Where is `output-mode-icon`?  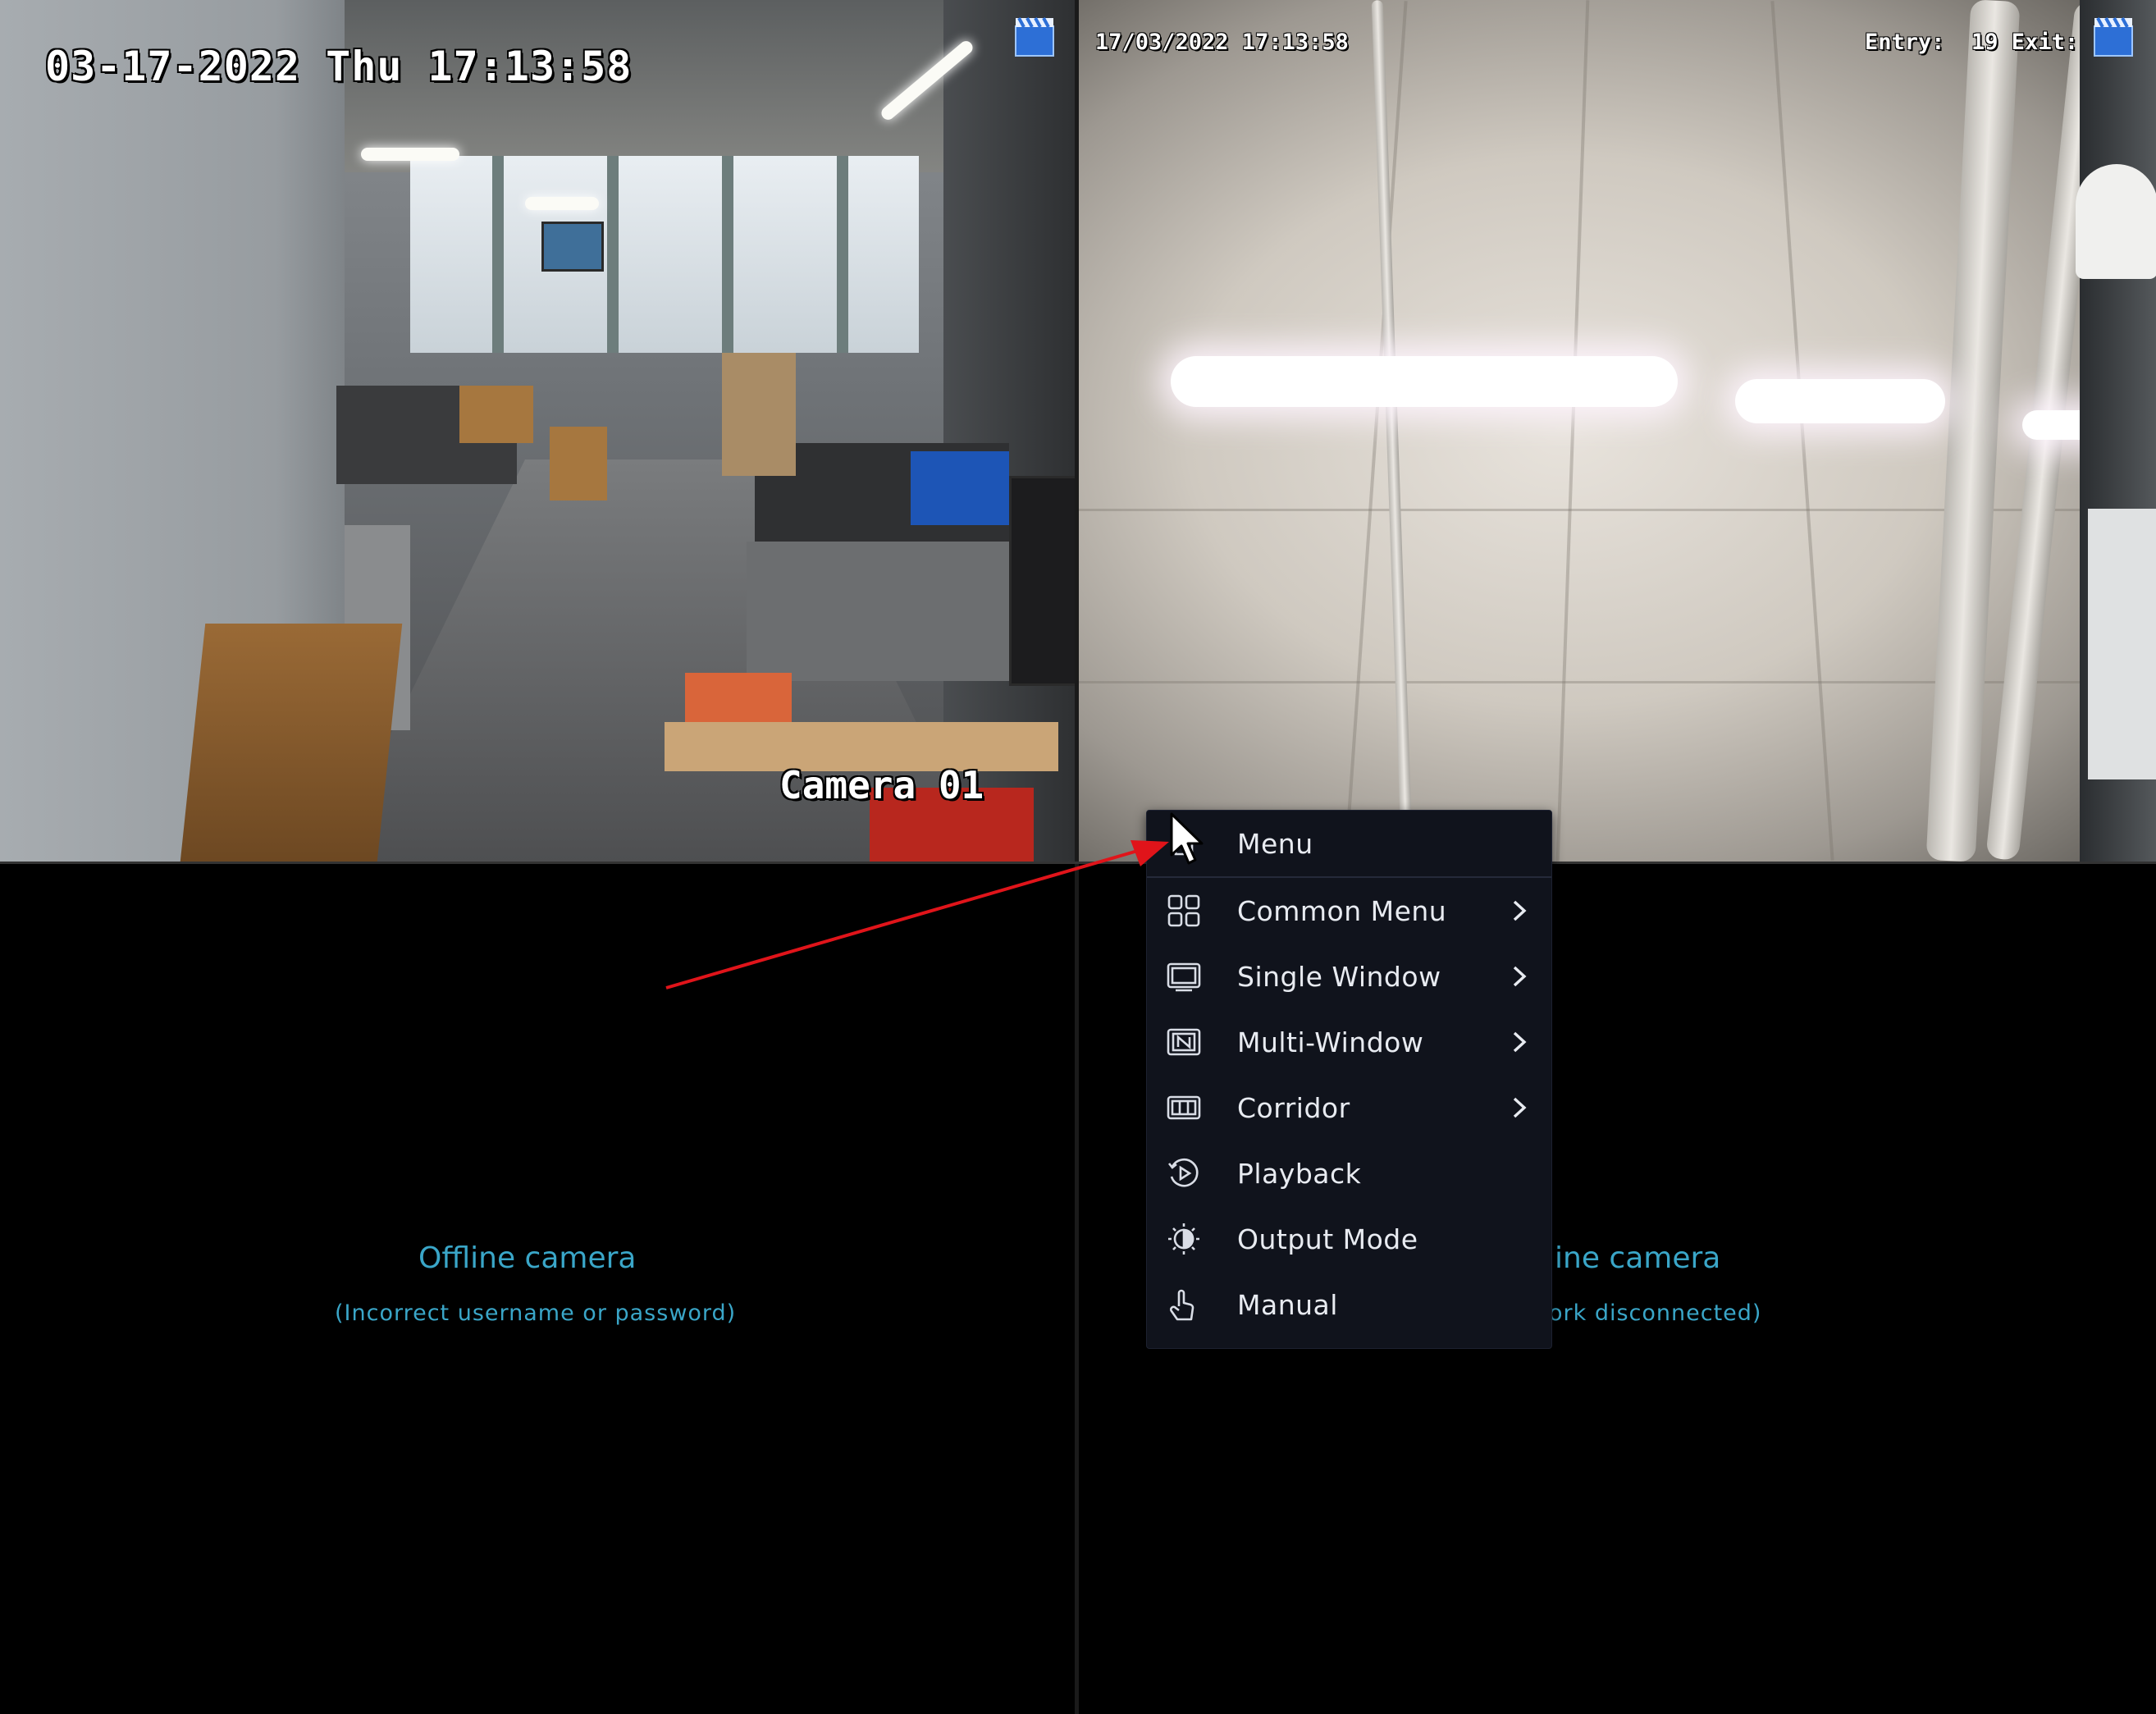
output-mode-icon is located at coordinates (1184, 1239).